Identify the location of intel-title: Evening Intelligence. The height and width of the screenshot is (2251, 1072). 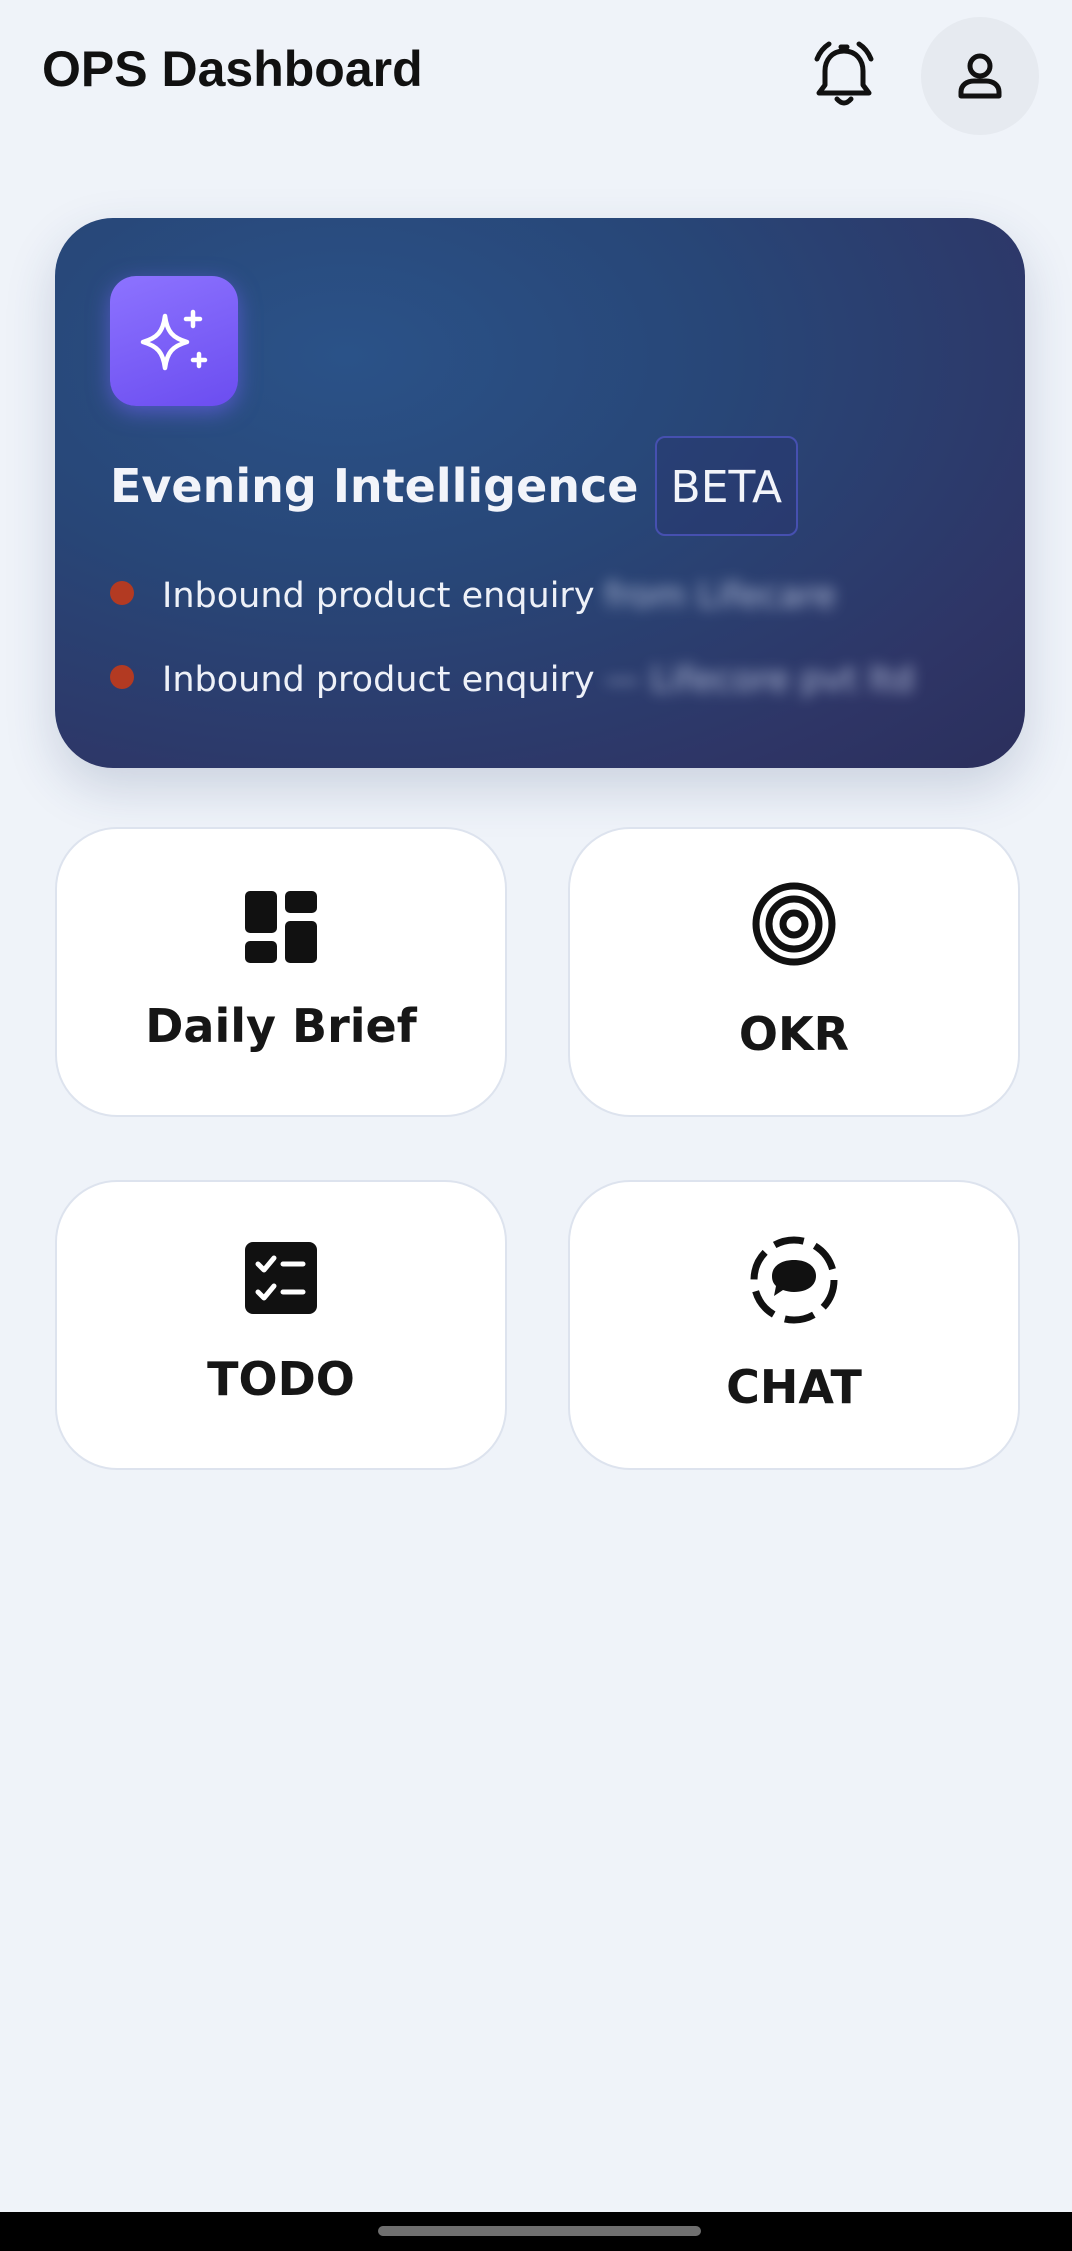
(374, 486).